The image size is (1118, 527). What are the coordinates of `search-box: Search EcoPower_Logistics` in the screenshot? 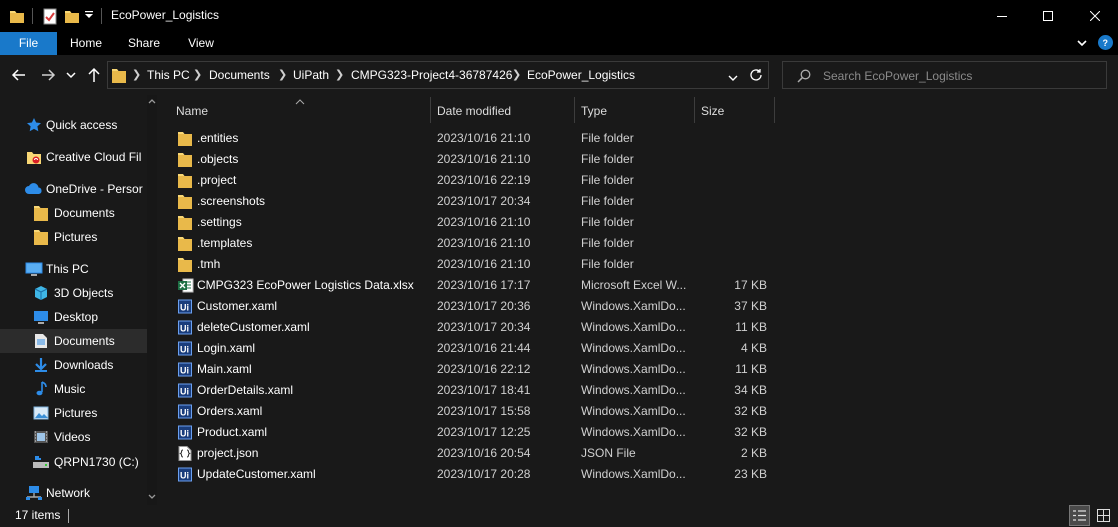 It's located at (944, 75).